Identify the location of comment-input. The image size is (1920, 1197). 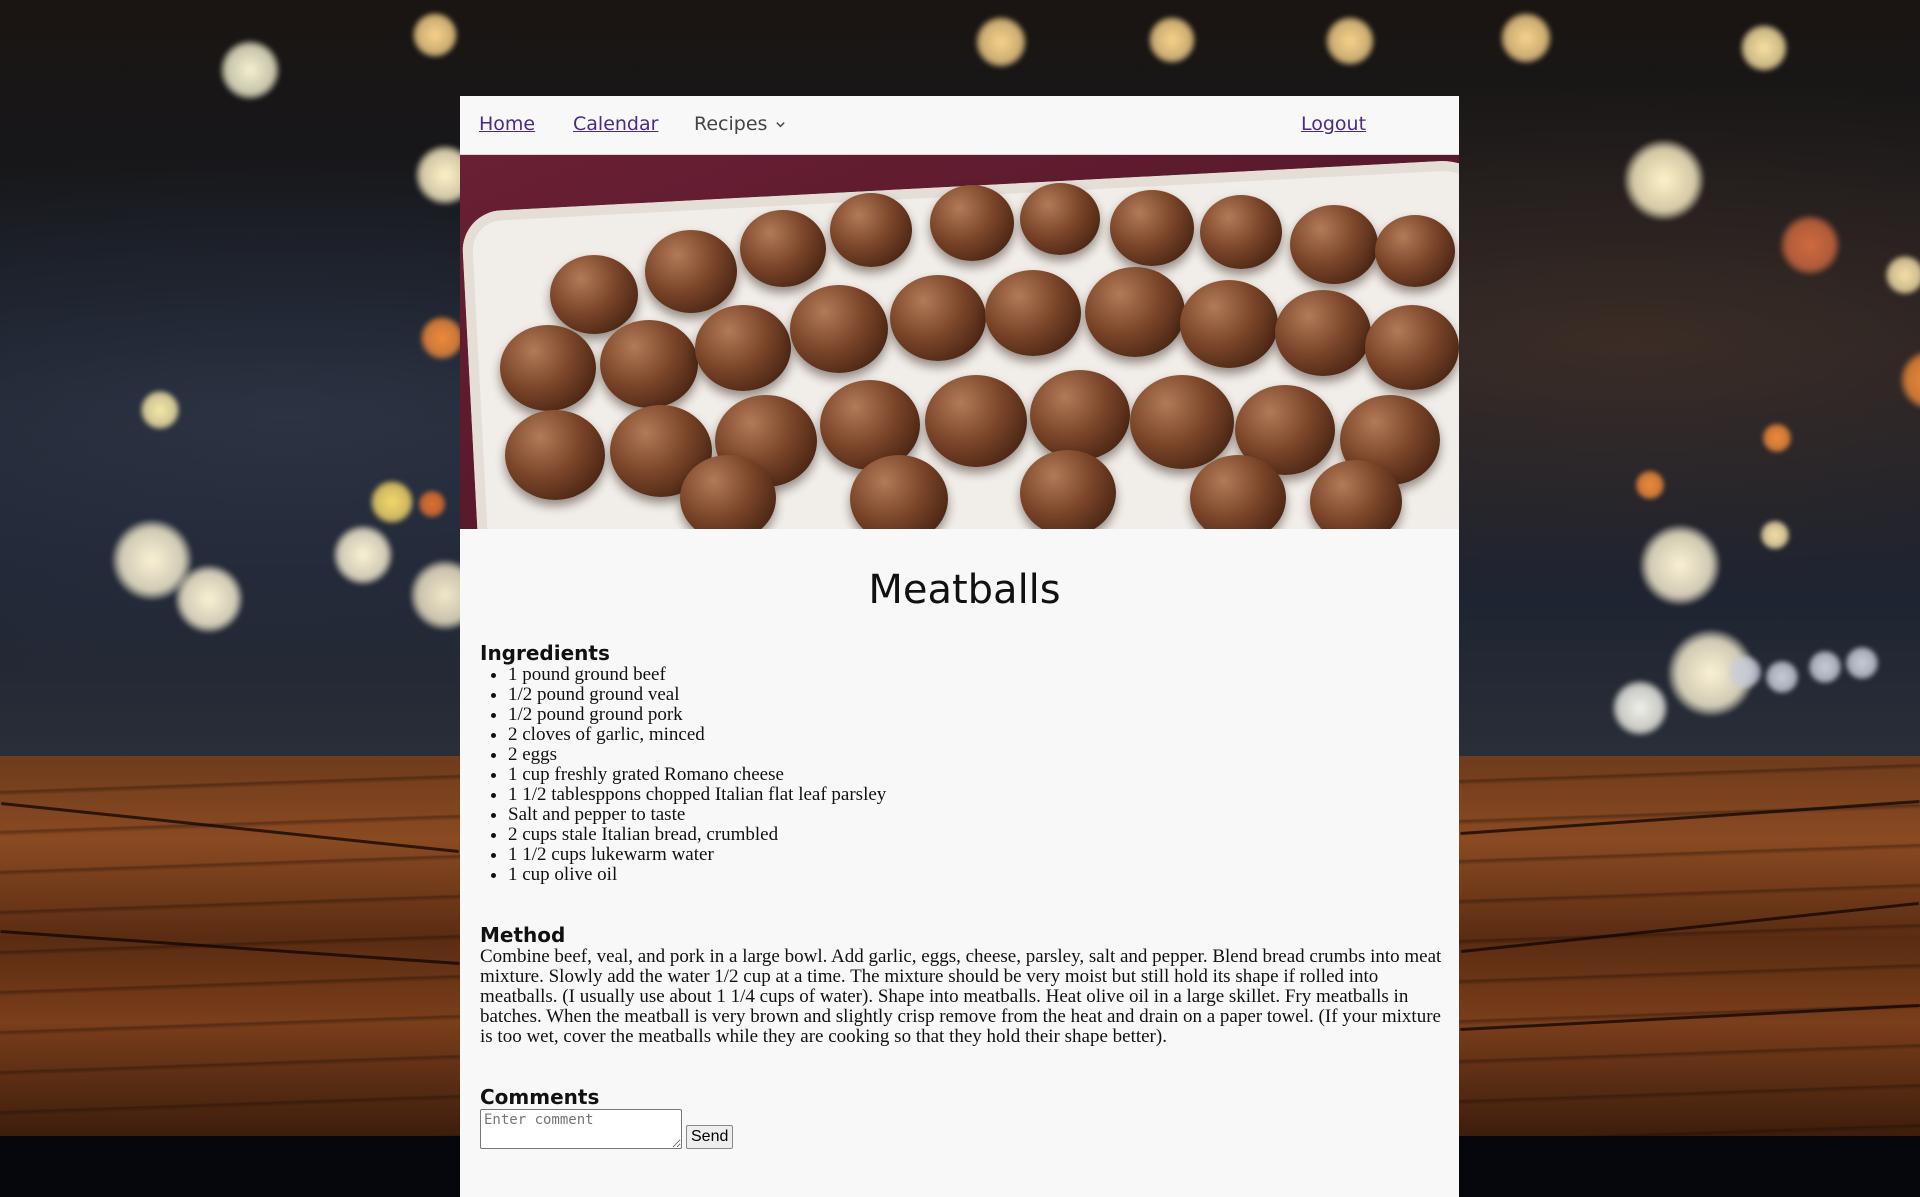
(581, 1129).